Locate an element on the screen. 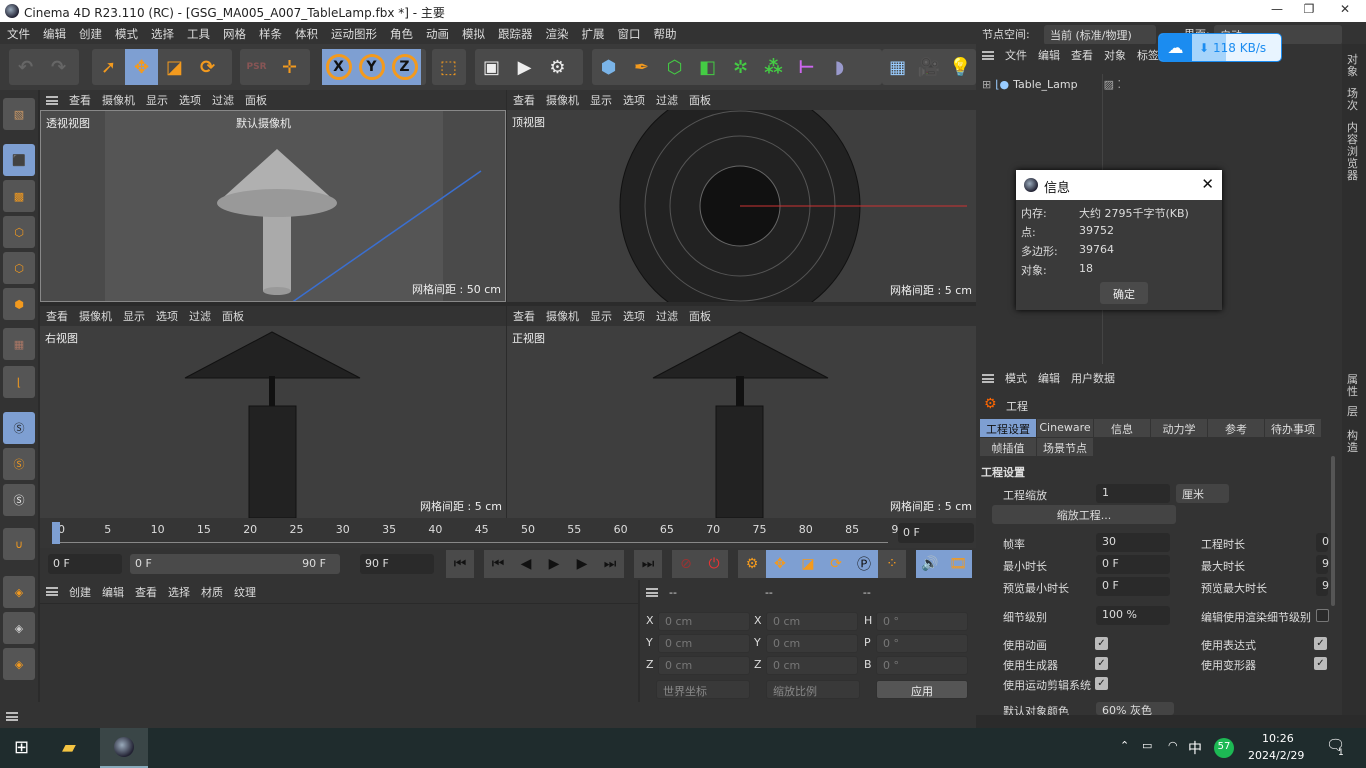 The height and width of the screenshot is (768, 1366). mat-menu-select: 选择 is located at coordinates (179, 592).